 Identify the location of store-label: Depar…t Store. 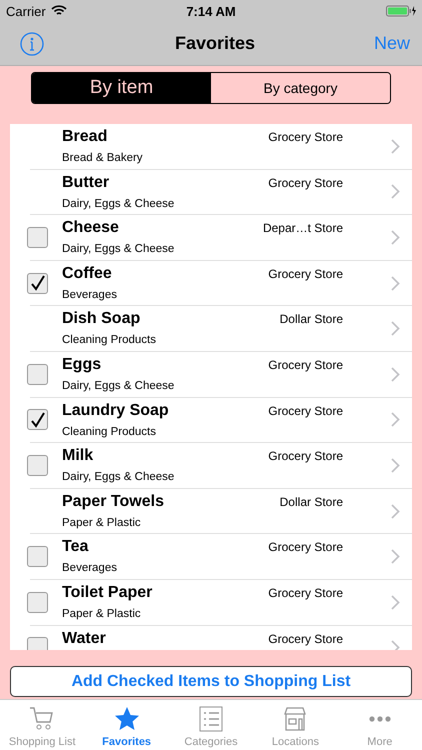
(302, 229).